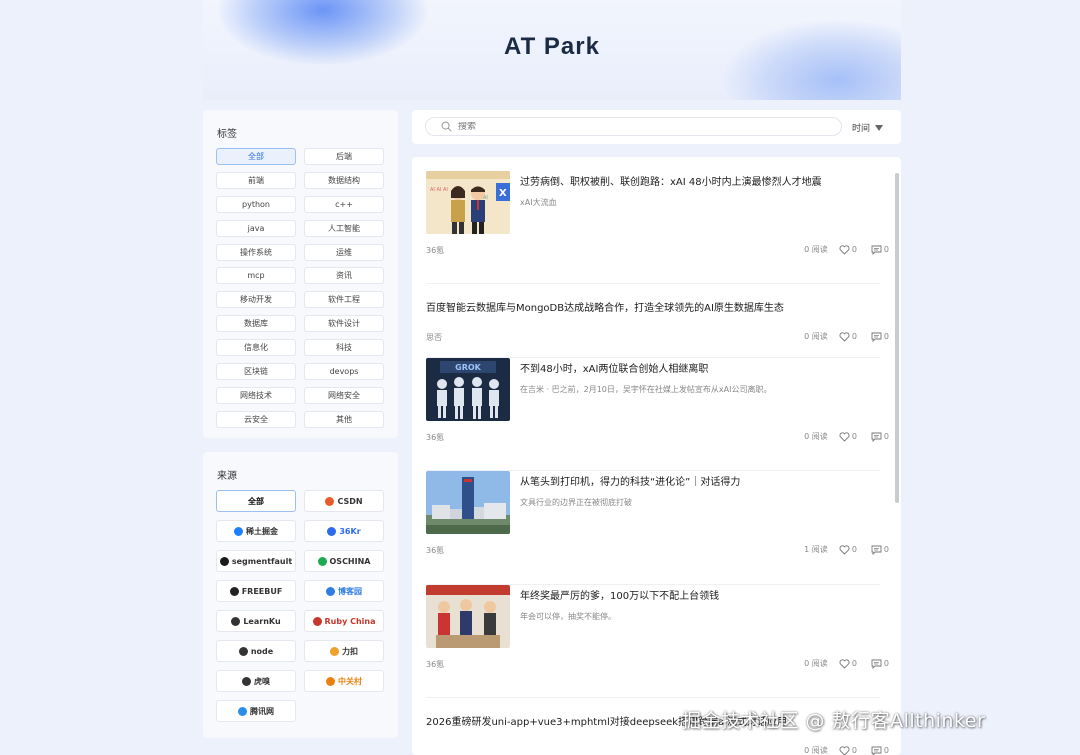 The image size is (1080, 755). I want to click on article-summary: xAI大流血, so click(538, 202).